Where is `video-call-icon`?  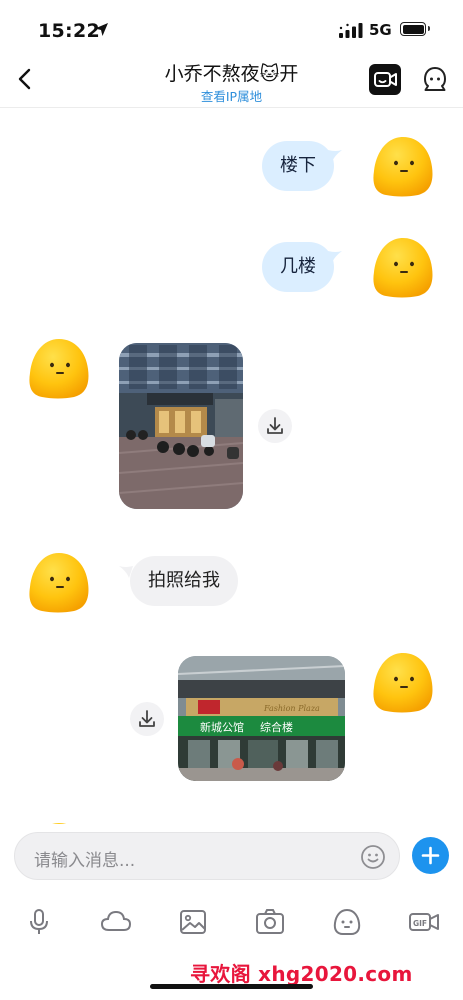 video-call-icon is located at coordinates (385, 79).